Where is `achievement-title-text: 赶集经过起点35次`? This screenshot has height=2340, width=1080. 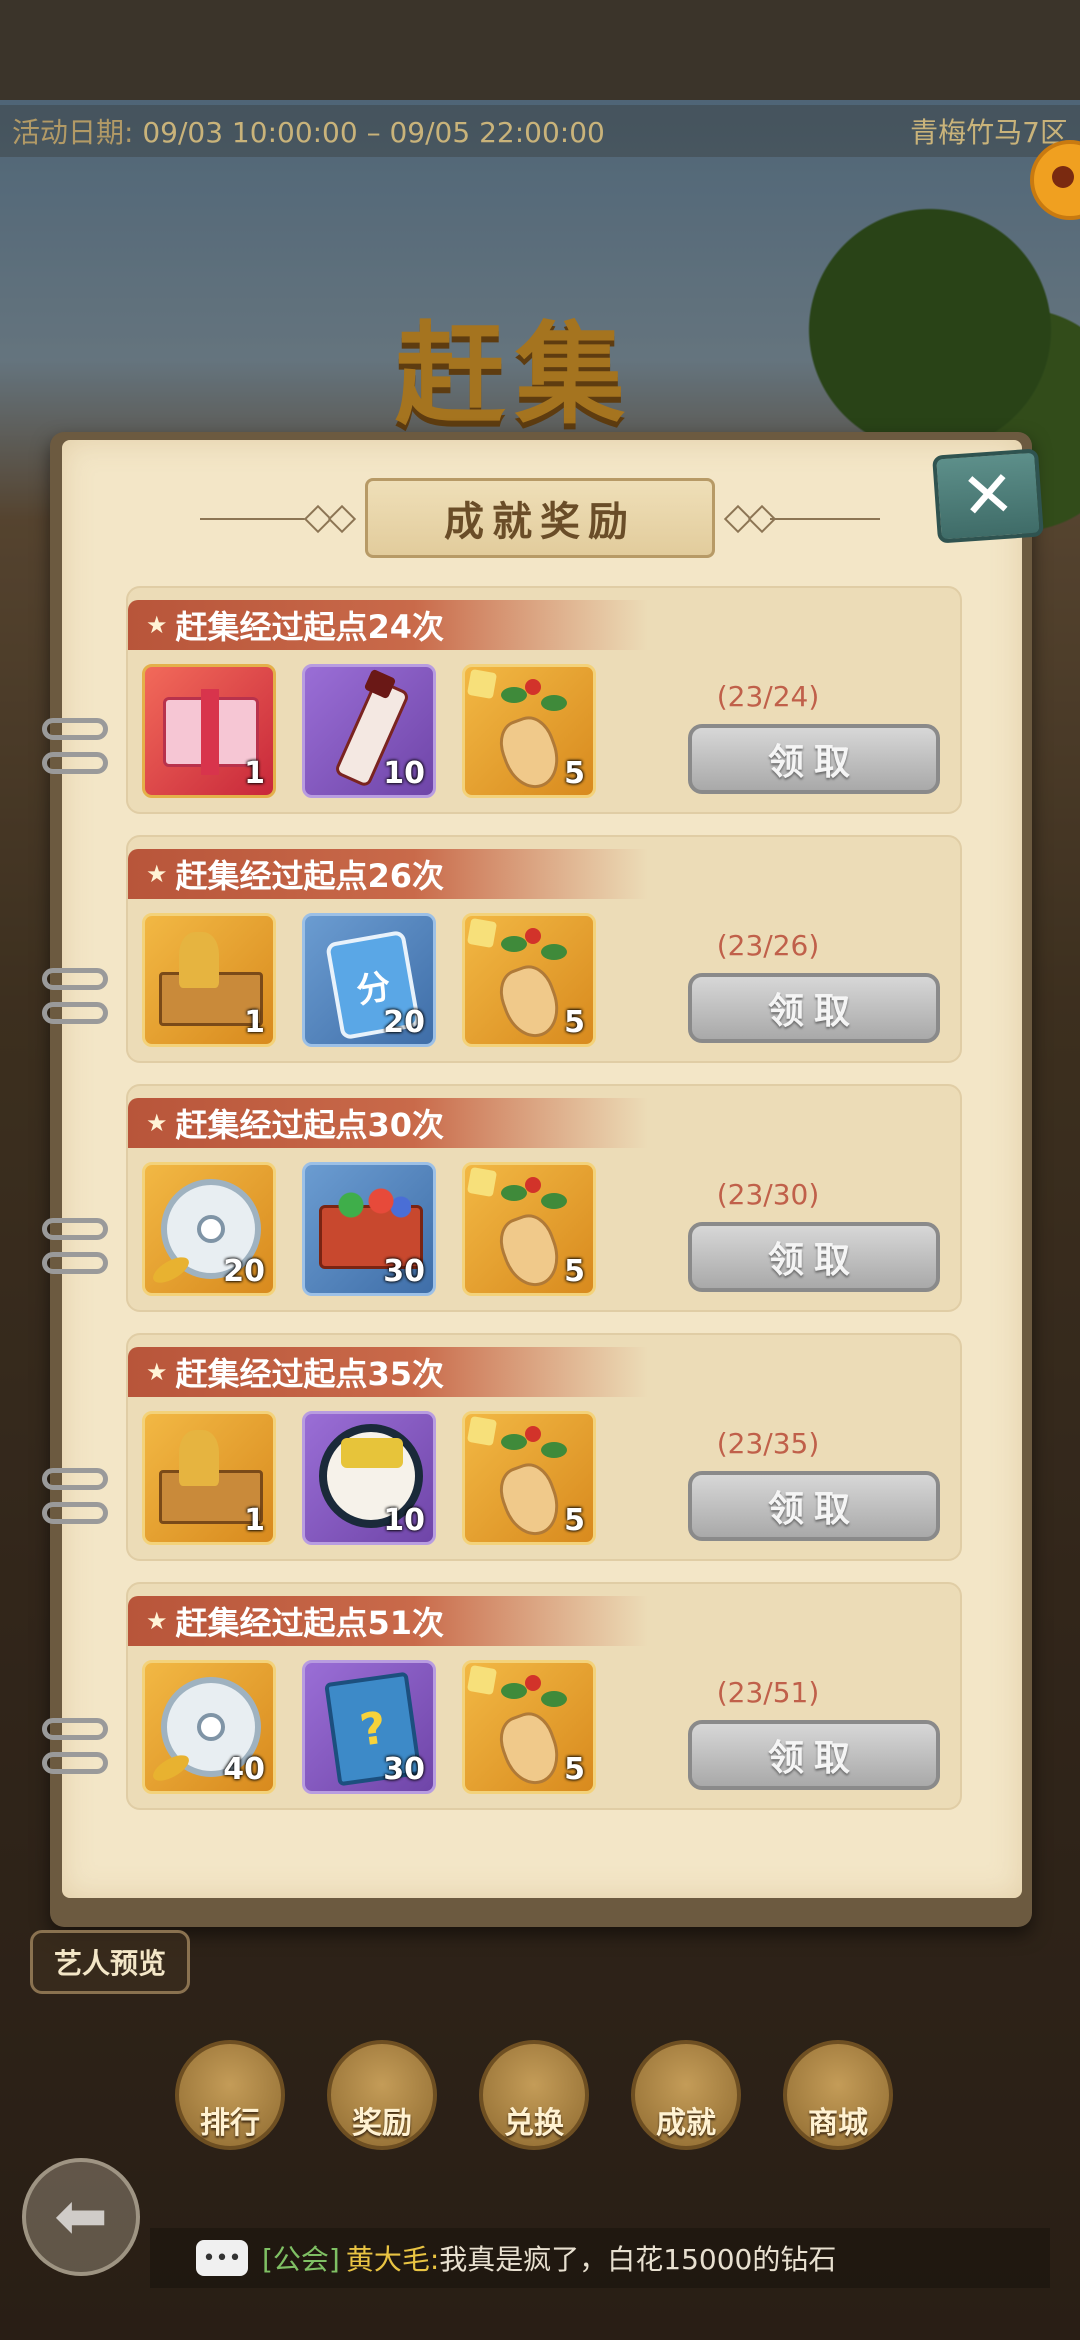 achievement-title-text: 赶集经过起点35次 is located at coordinates (310, 1374).